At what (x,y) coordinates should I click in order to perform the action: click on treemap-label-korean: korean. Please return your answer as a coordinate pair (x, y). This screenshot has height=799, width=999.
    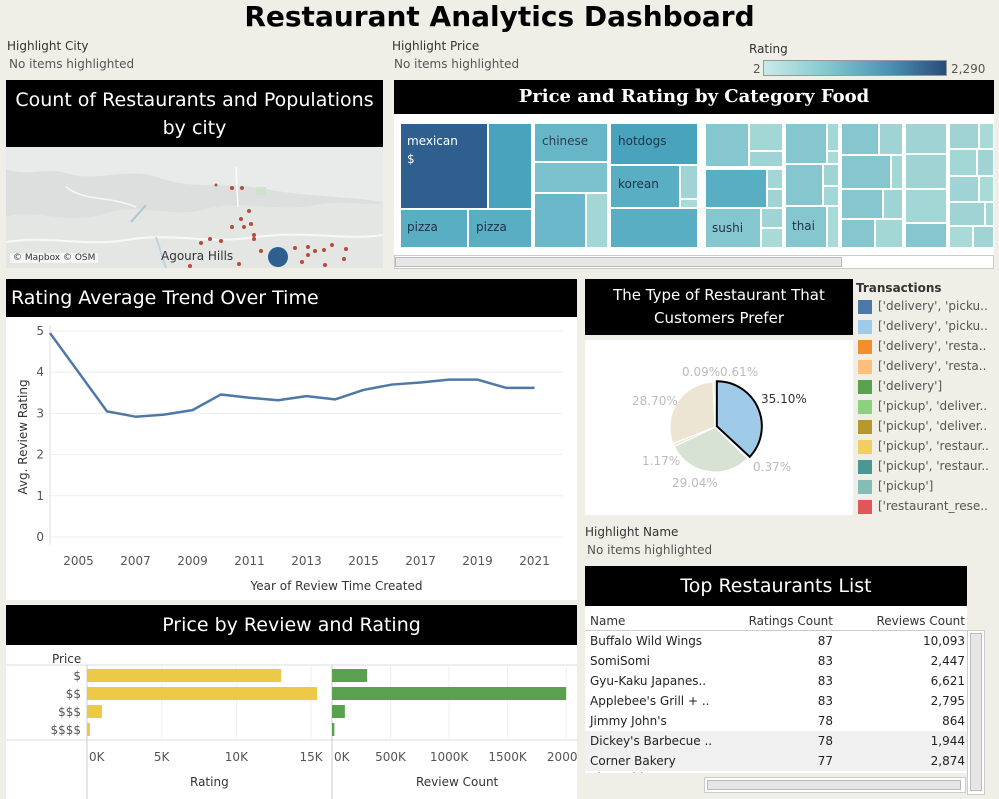
    Looking at the image, I should click on (638, 184).